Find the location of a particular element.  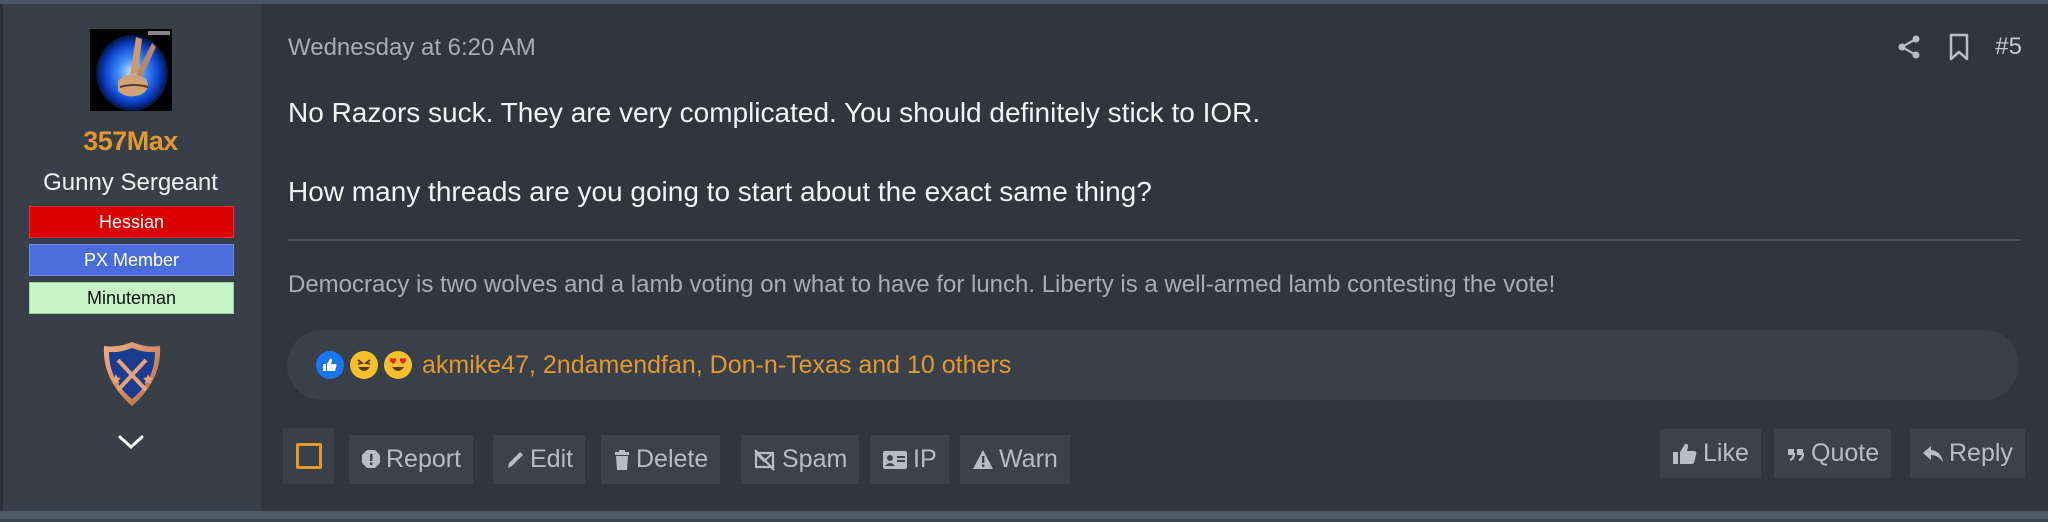

warn-button: Warn is located at coordinates (1015, 459).